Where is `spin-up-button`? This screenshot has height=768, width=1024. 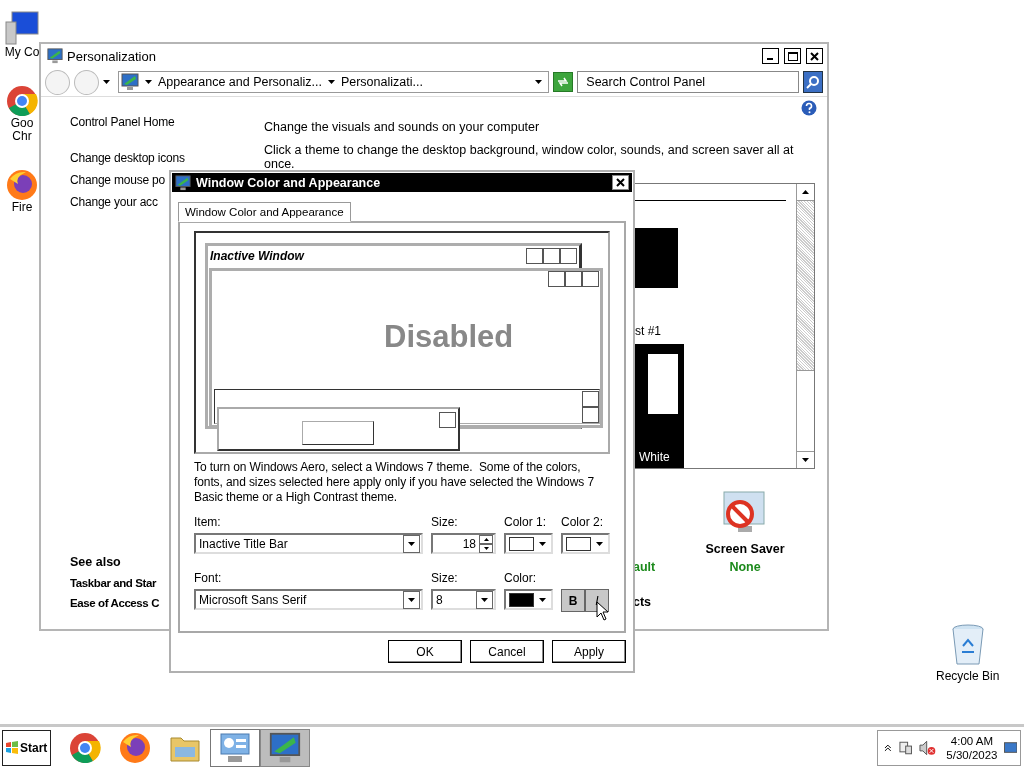 spin-up-button is located at coordinates (486, 539).